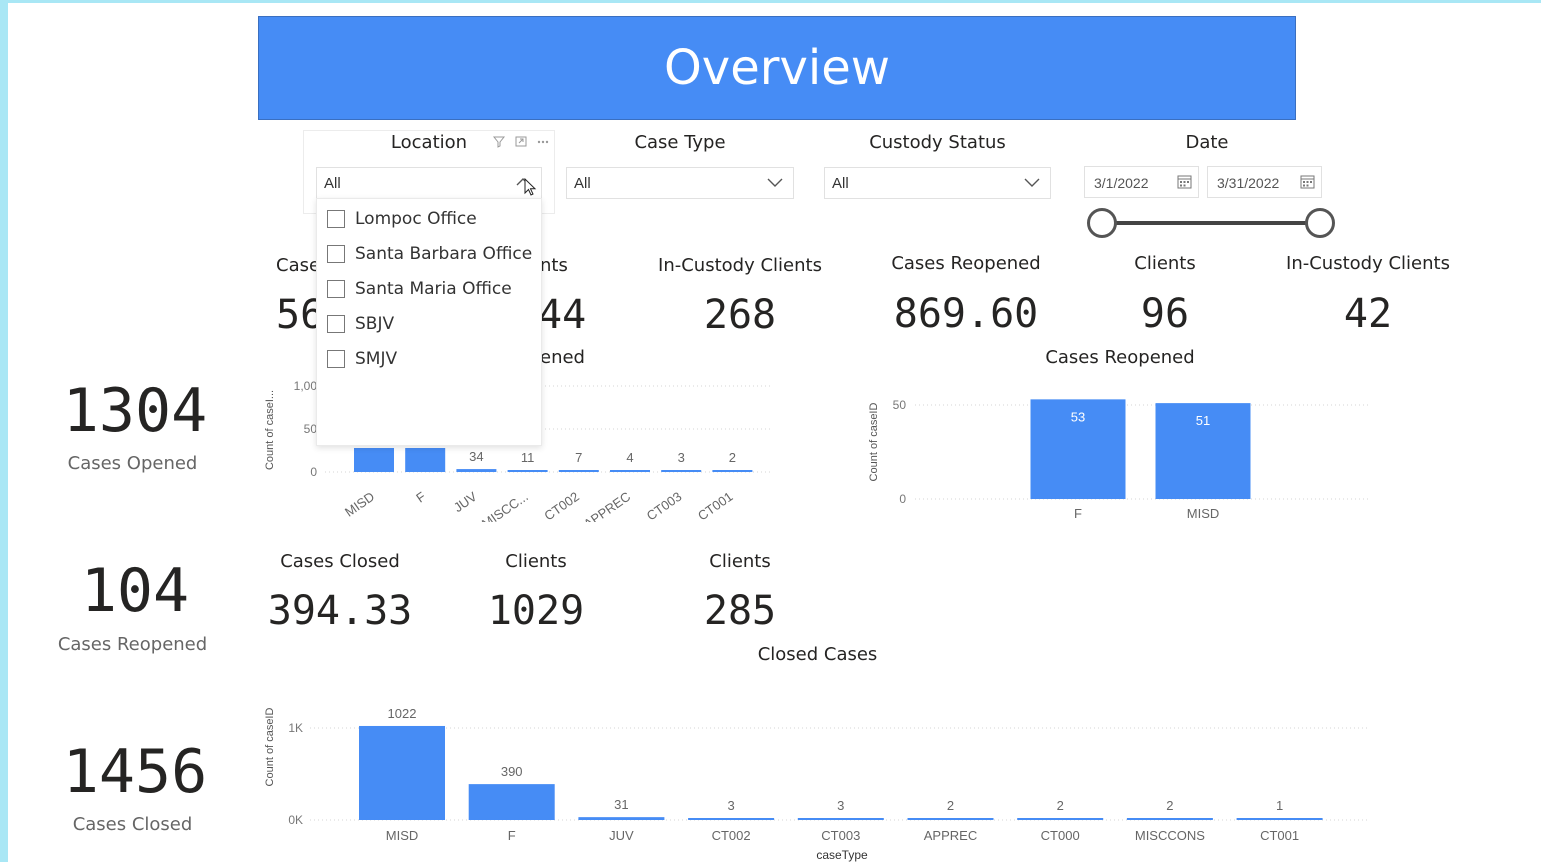 Image resolution: width=1541 pixels, height=862 pixels. Describe the element at coordinates (840, 183) in the screenshot. I see `custody-status-dropdown-value: All` at that location.